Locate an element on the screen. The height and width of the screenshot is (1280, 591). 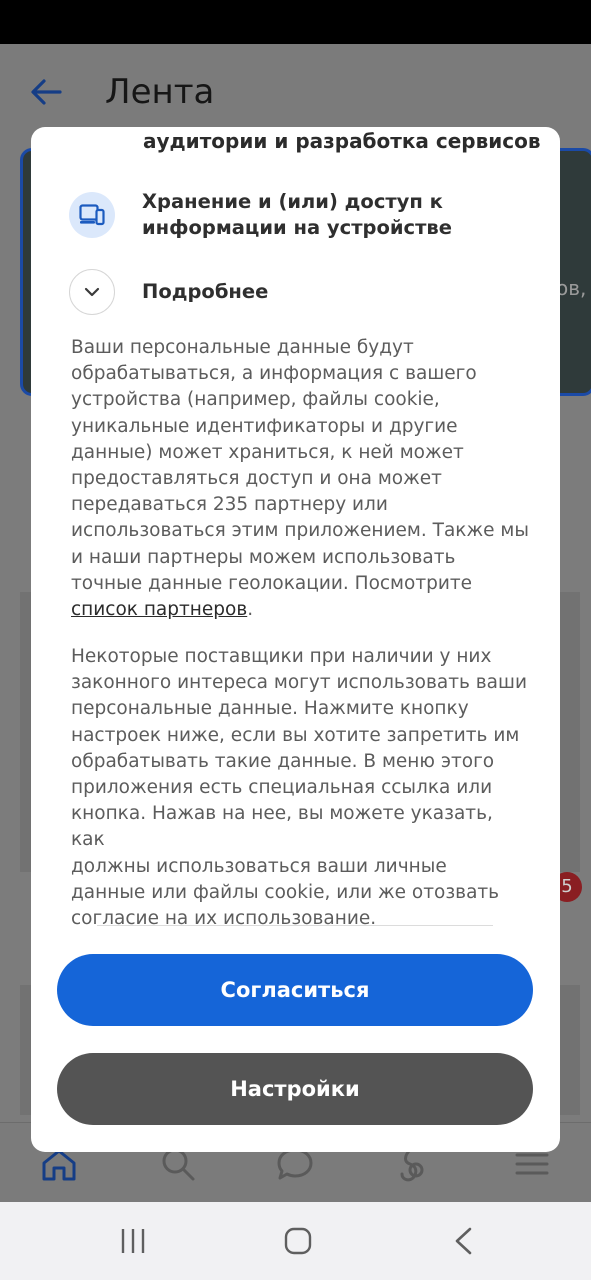
text-line: должны использоваться ваши личные is located at coordinates (259, 866).